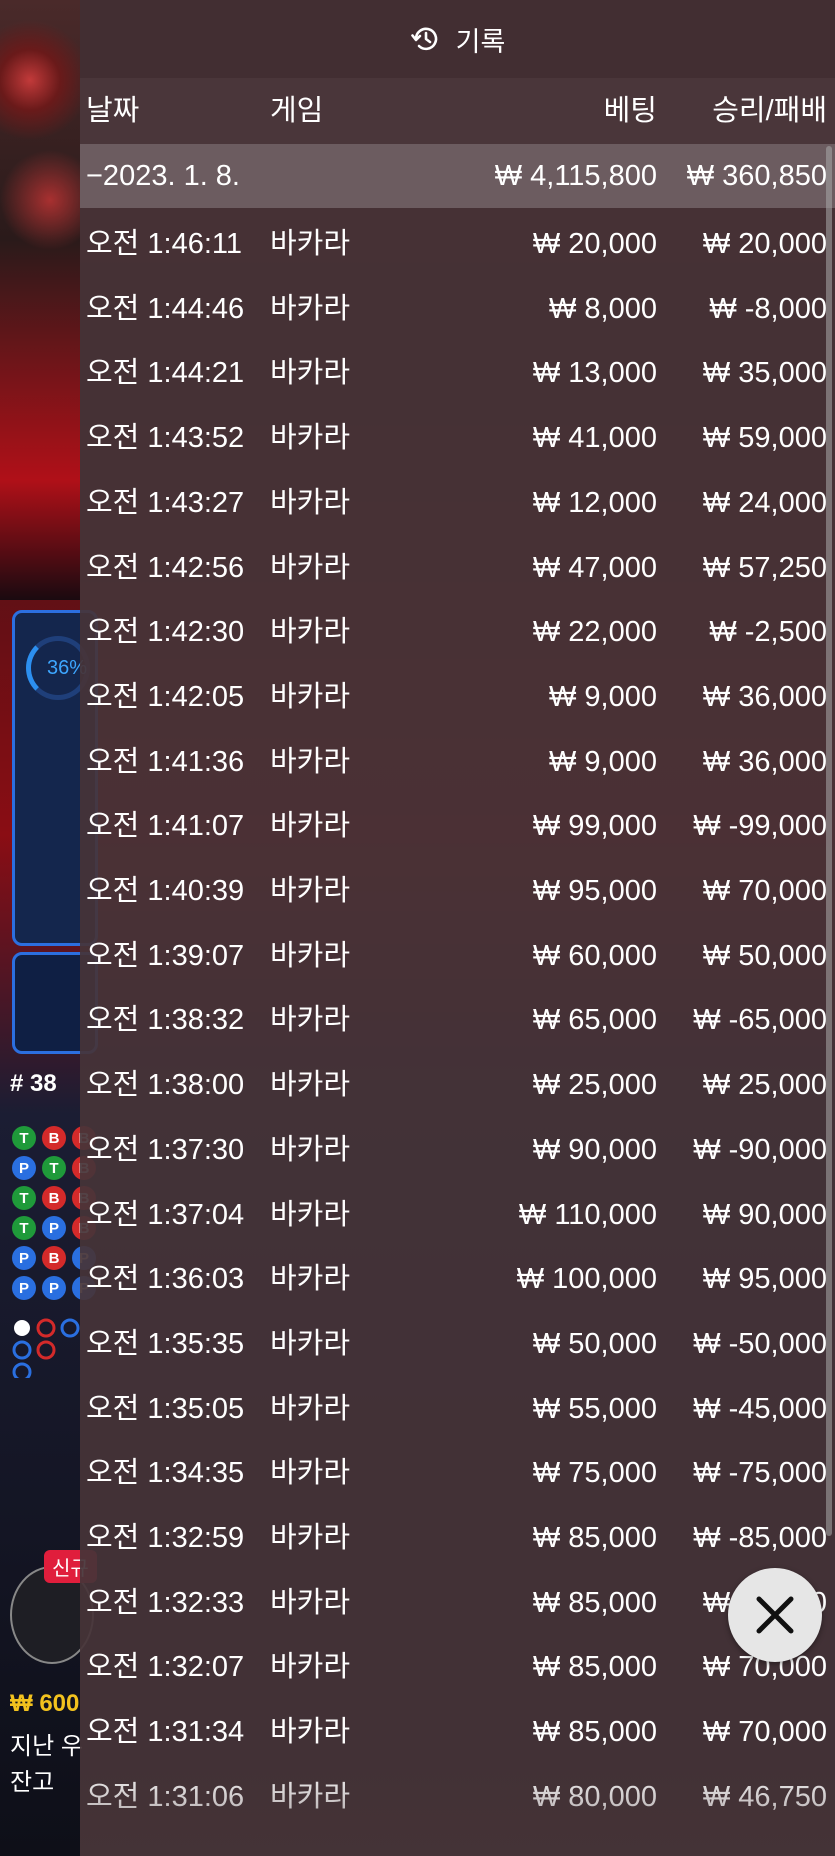 Image resolution: width=835 pixels, height=1856 pixels. Describe the element at coordinates (457, 1150) in the screenshot. I see `history-row: 오전 1:37:30 바카라 ₩ 90,000 ₩ -90,000` at that location.